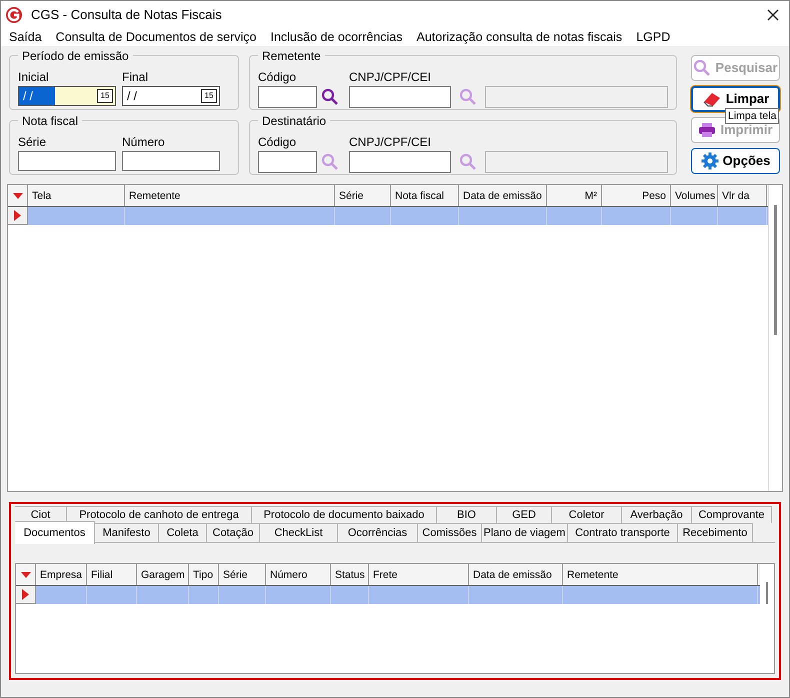 This screenshot has width=790, height=698. What do you see at coordinates (752, 116) in the screenshot?
I see `tooltip: Limpa tela` at bounding box center [752, 116].